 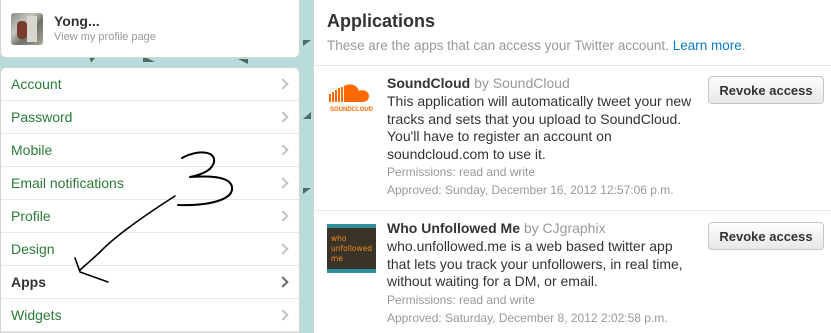 I want to click on menu-item-password: Password, so click(x=150, y=117).